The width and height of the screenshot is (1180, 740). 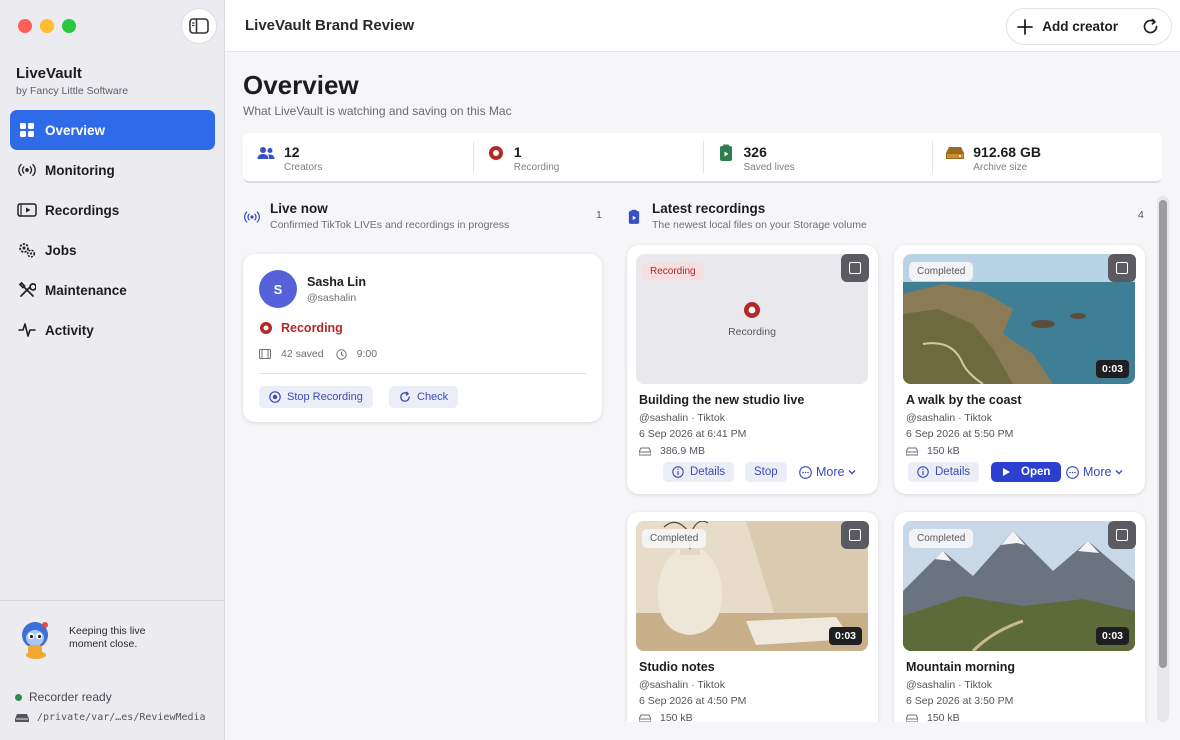 What do you see at coordinates (961, 667) in the screenshot?
I see `recording-title: Mountain morning` at bounding box center [961, 667].